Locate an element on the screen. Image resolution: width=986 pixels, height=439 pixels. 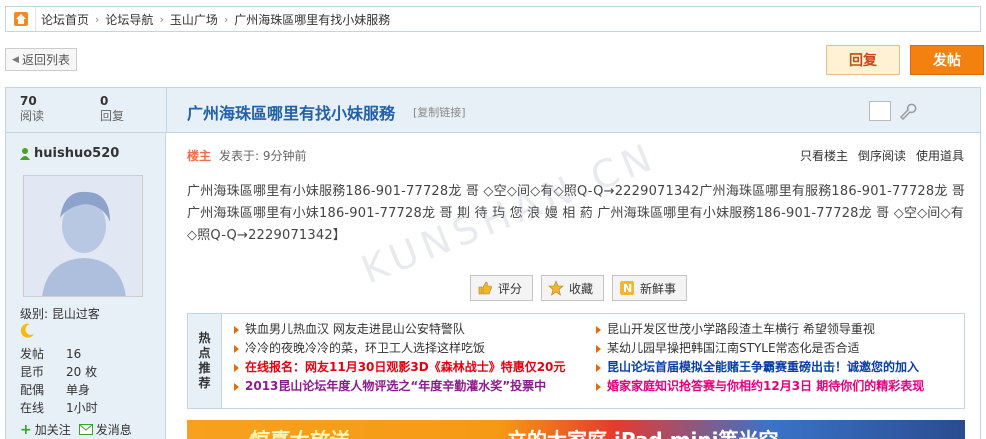
reverse-order-link: 倒序阅读 is located at coordinates (882, 155).